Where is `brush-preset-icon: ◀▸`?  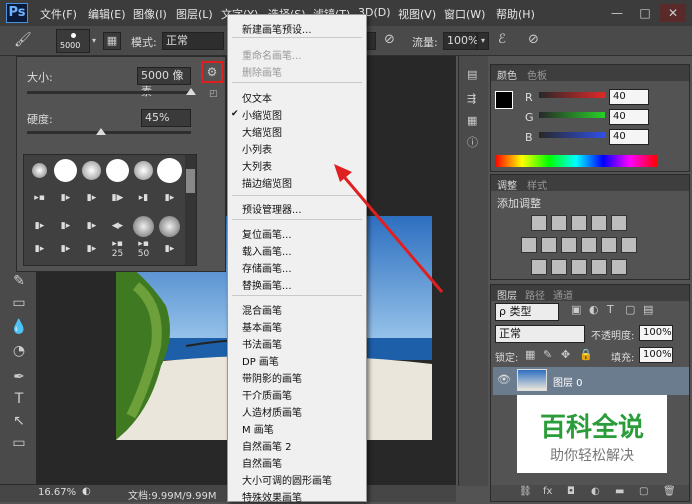
brush-preset-icon: ◀▸ is located at coordinates (117, 226).